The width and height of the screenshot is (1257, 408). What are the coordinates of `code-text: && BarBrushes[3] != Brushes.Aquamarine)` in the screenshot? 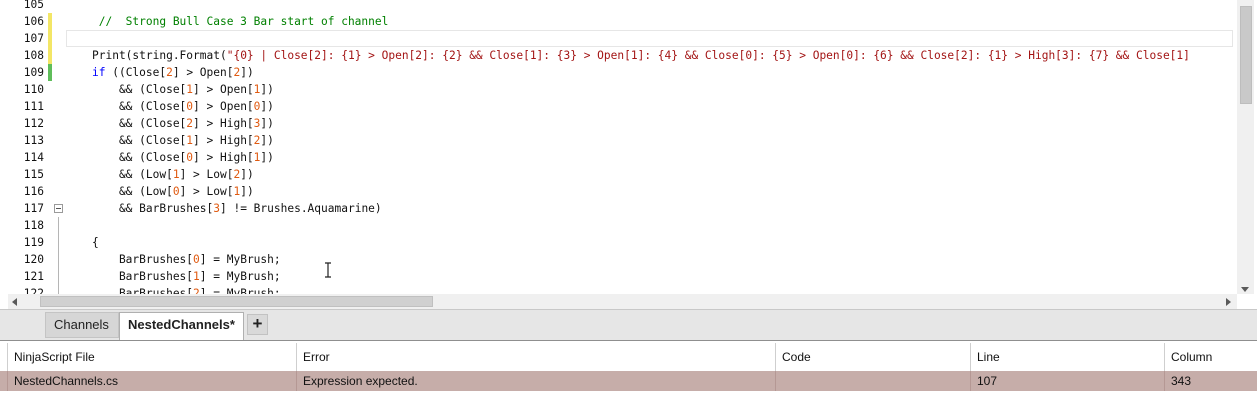 It's located at (237, 208).